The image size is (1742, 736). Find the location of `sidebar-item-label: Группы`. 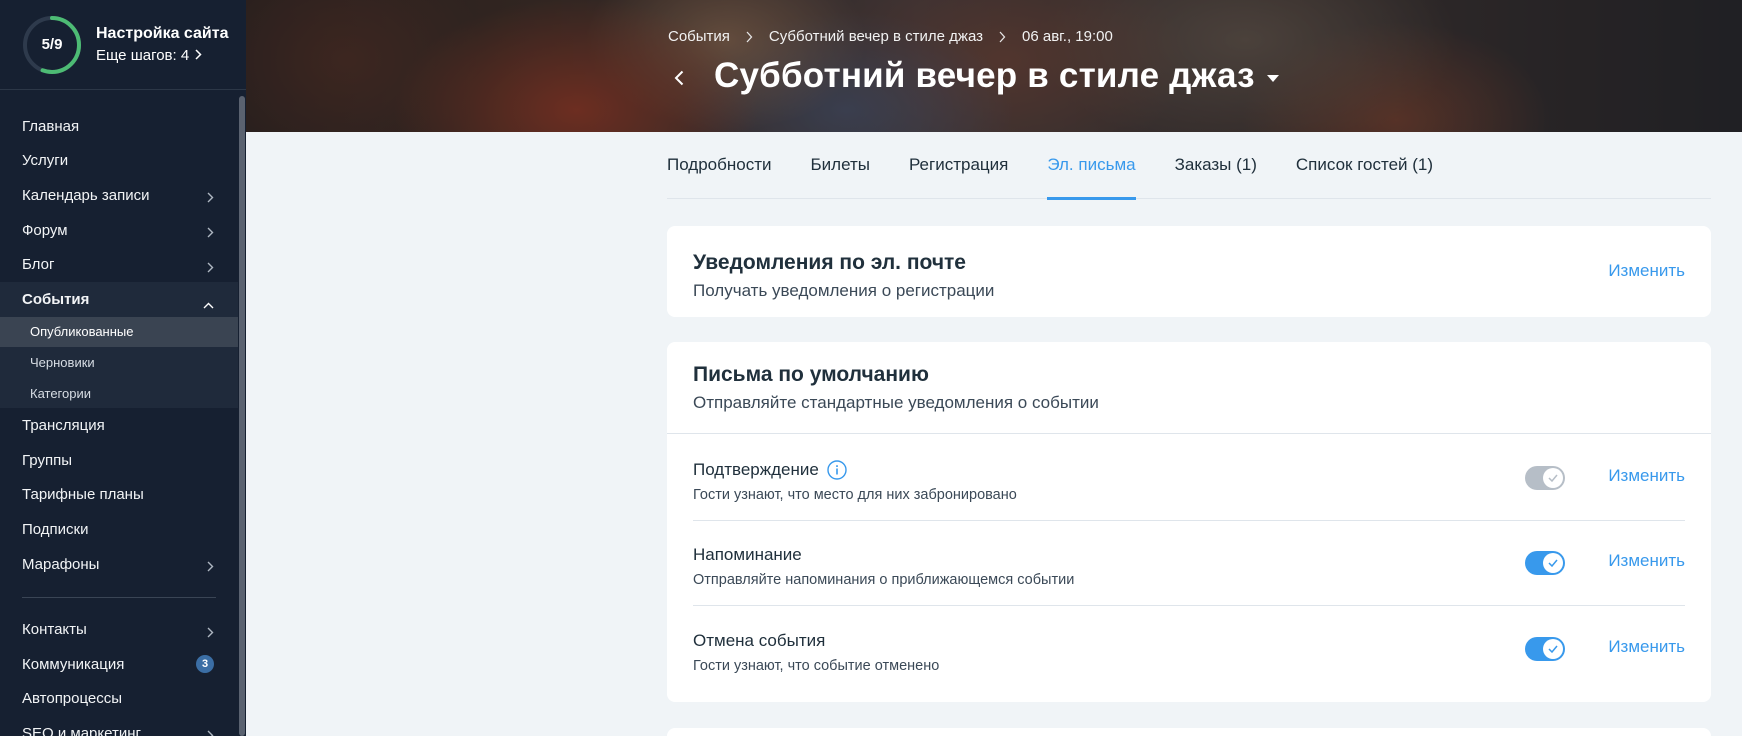

sidebar-item-label: Группы is located at coordinates (47, 460).